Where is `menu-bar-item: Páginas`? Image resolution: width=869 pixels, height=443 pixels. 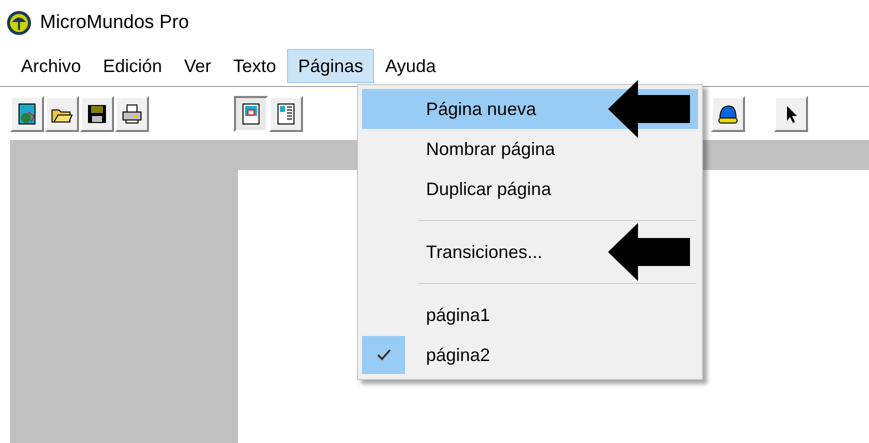 menu-bar-item: Páginas is located at coordinates (330, 66).